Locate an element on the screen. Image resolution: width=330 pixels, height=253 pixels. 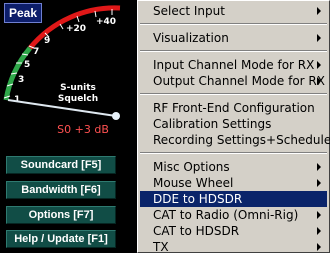
menu-item-label: Mouse Wheel is located at coordinates (193, 183).